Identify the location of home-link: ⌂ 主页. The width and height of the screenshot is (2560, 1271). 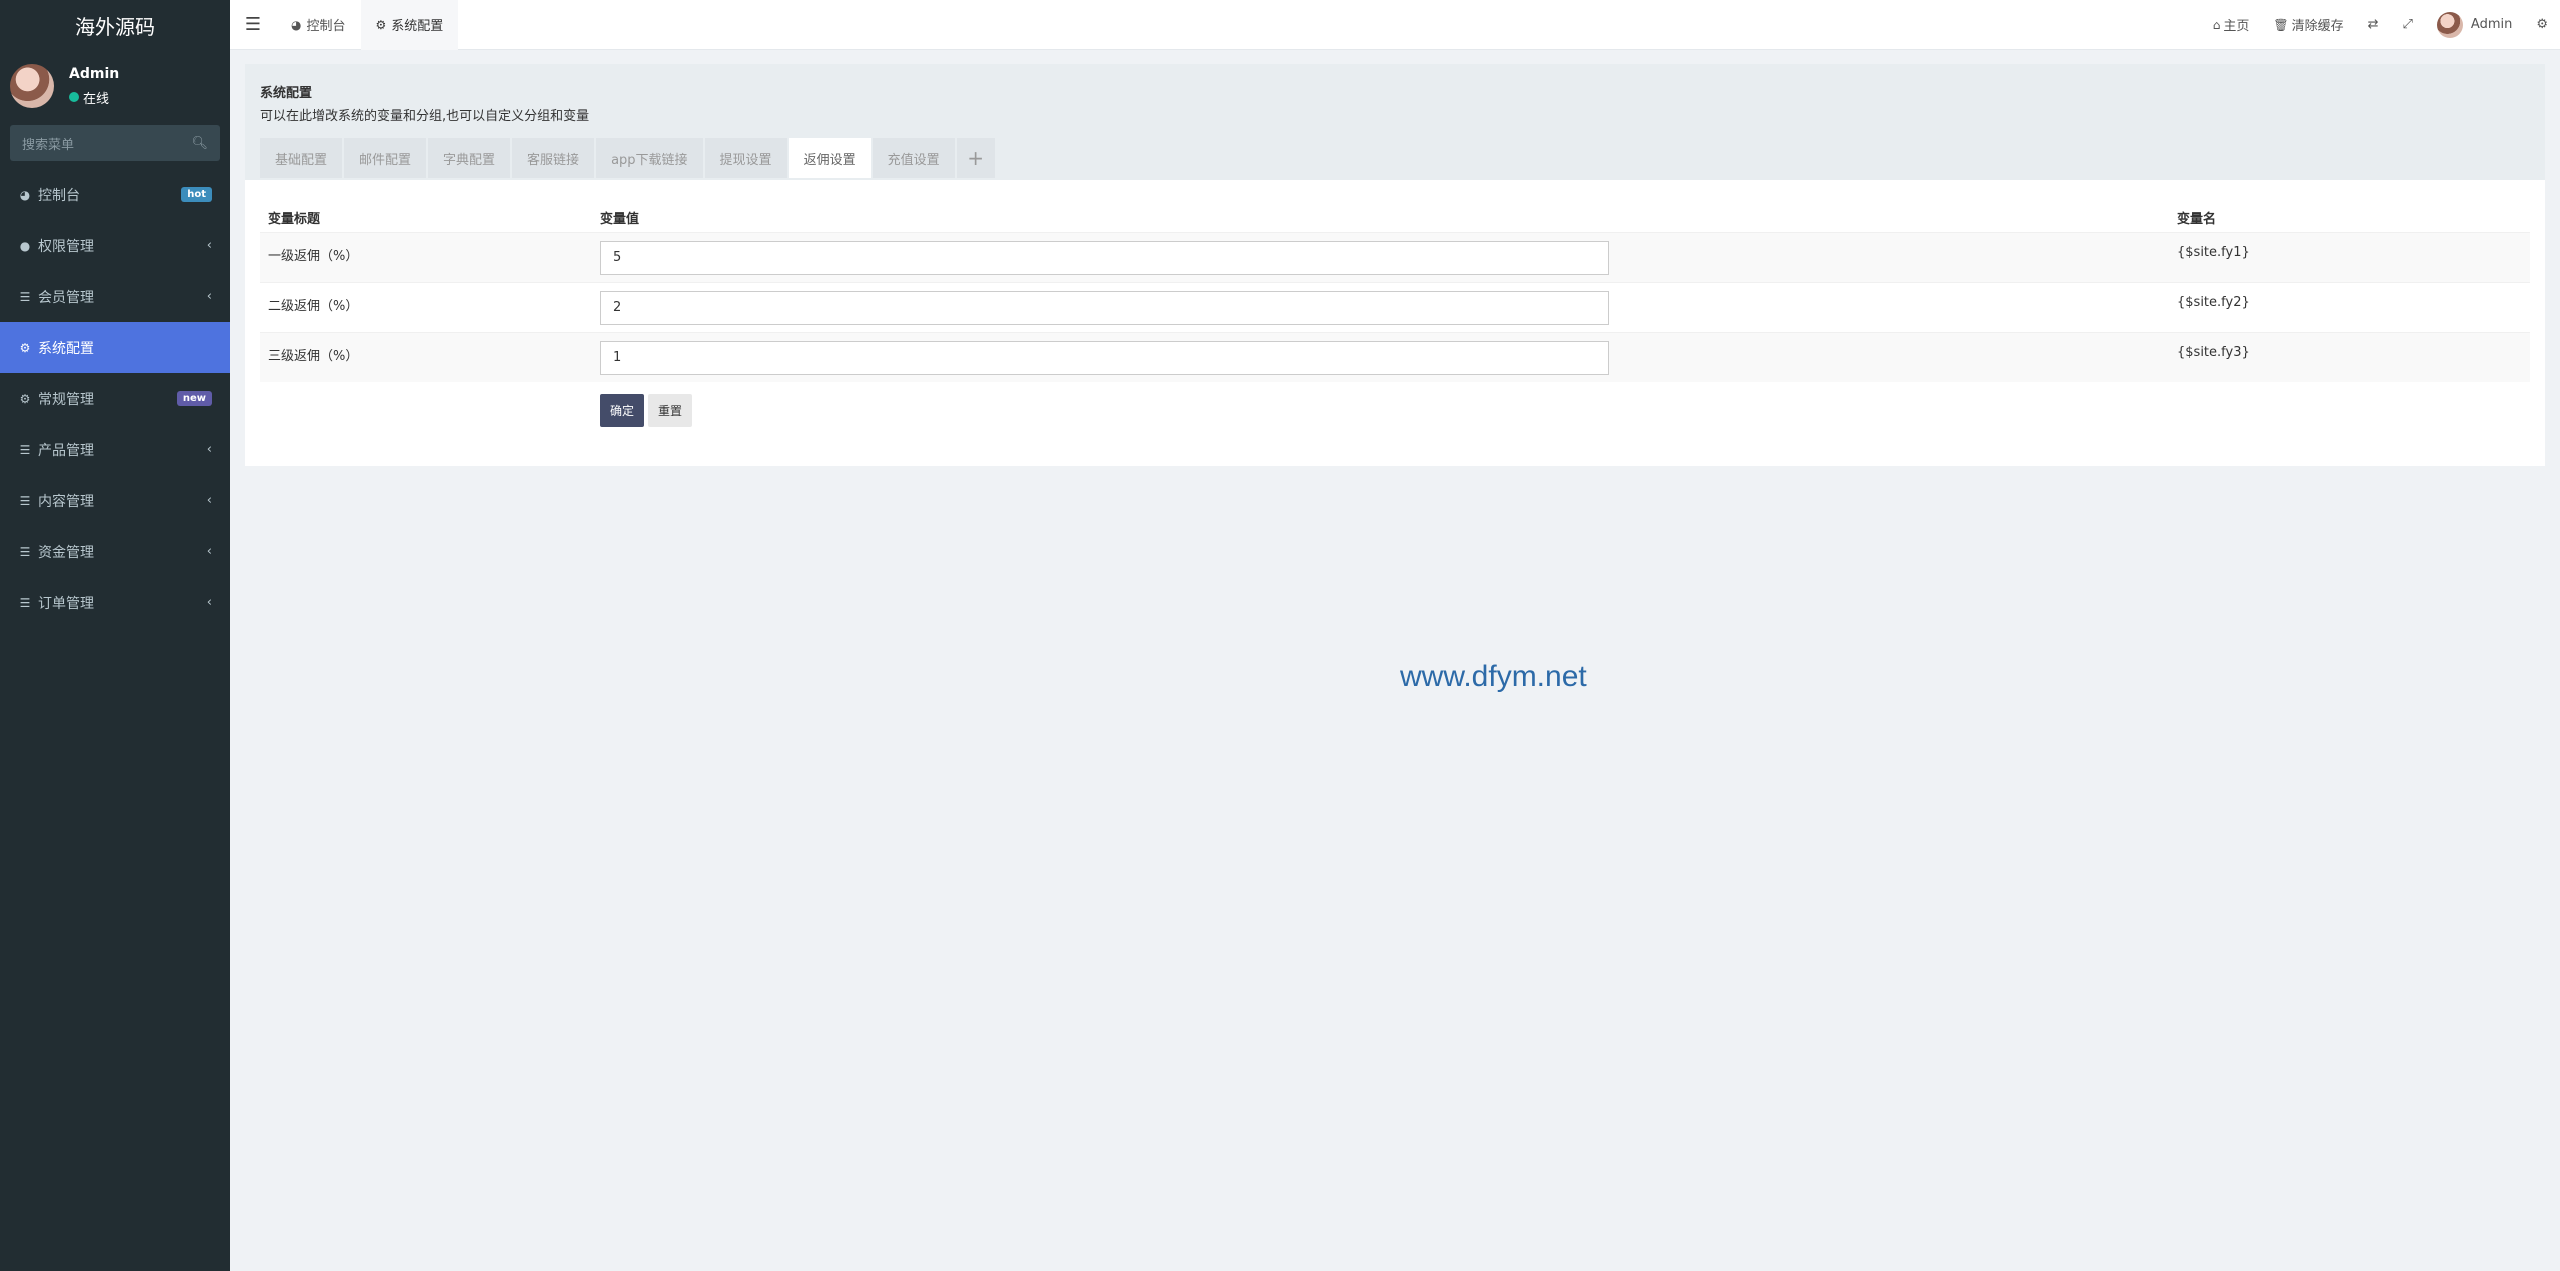
(2231, 25).